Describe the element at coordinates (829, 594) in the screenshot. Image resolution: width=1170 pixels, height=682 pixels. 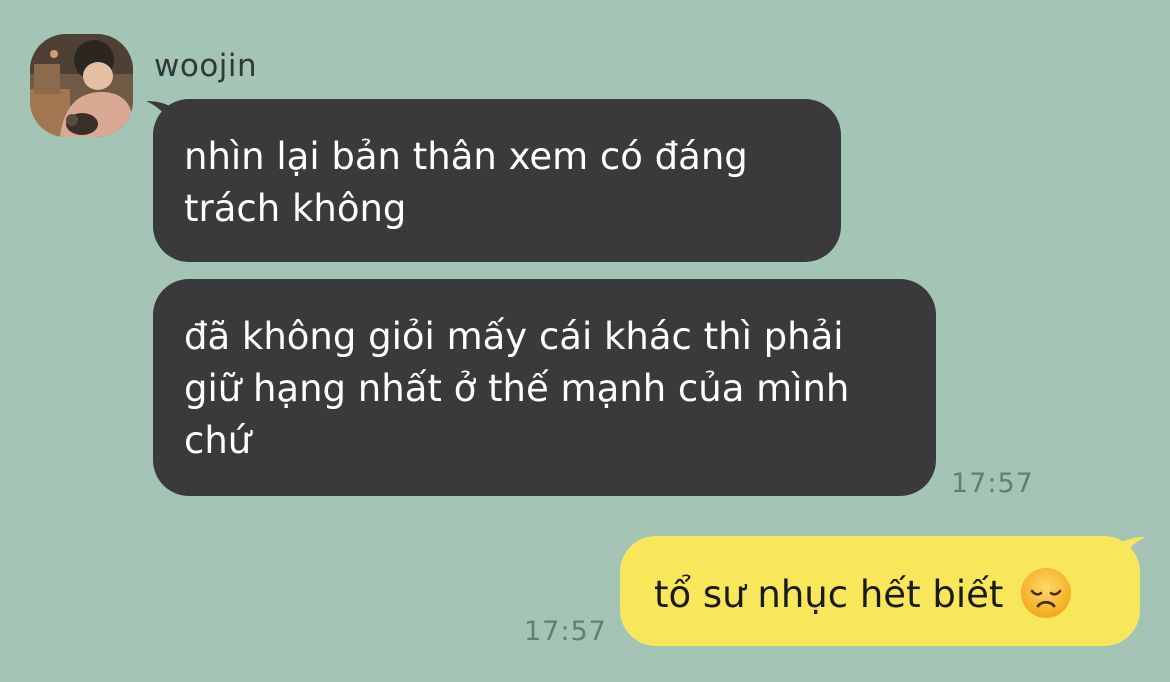
I see `message-text: tổ sư nhục hết biết` at that location.